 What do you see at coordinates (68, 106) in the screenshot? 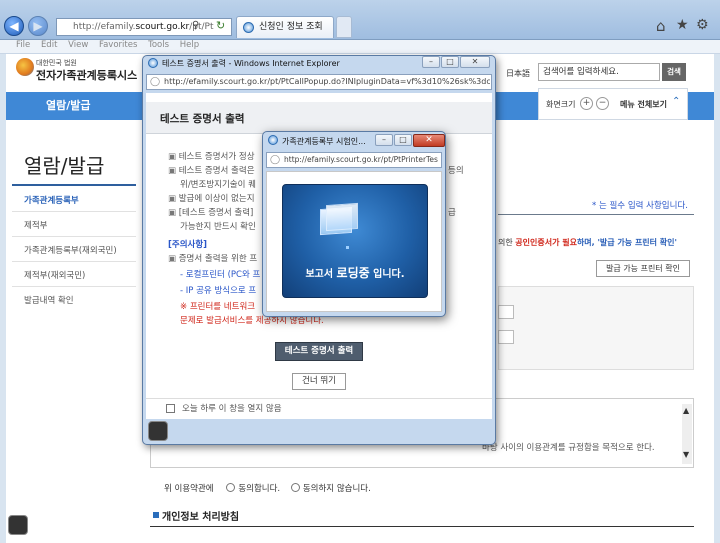
I see `nav-item-view-issue: 열람/발급` at bounding box center [68, 106].